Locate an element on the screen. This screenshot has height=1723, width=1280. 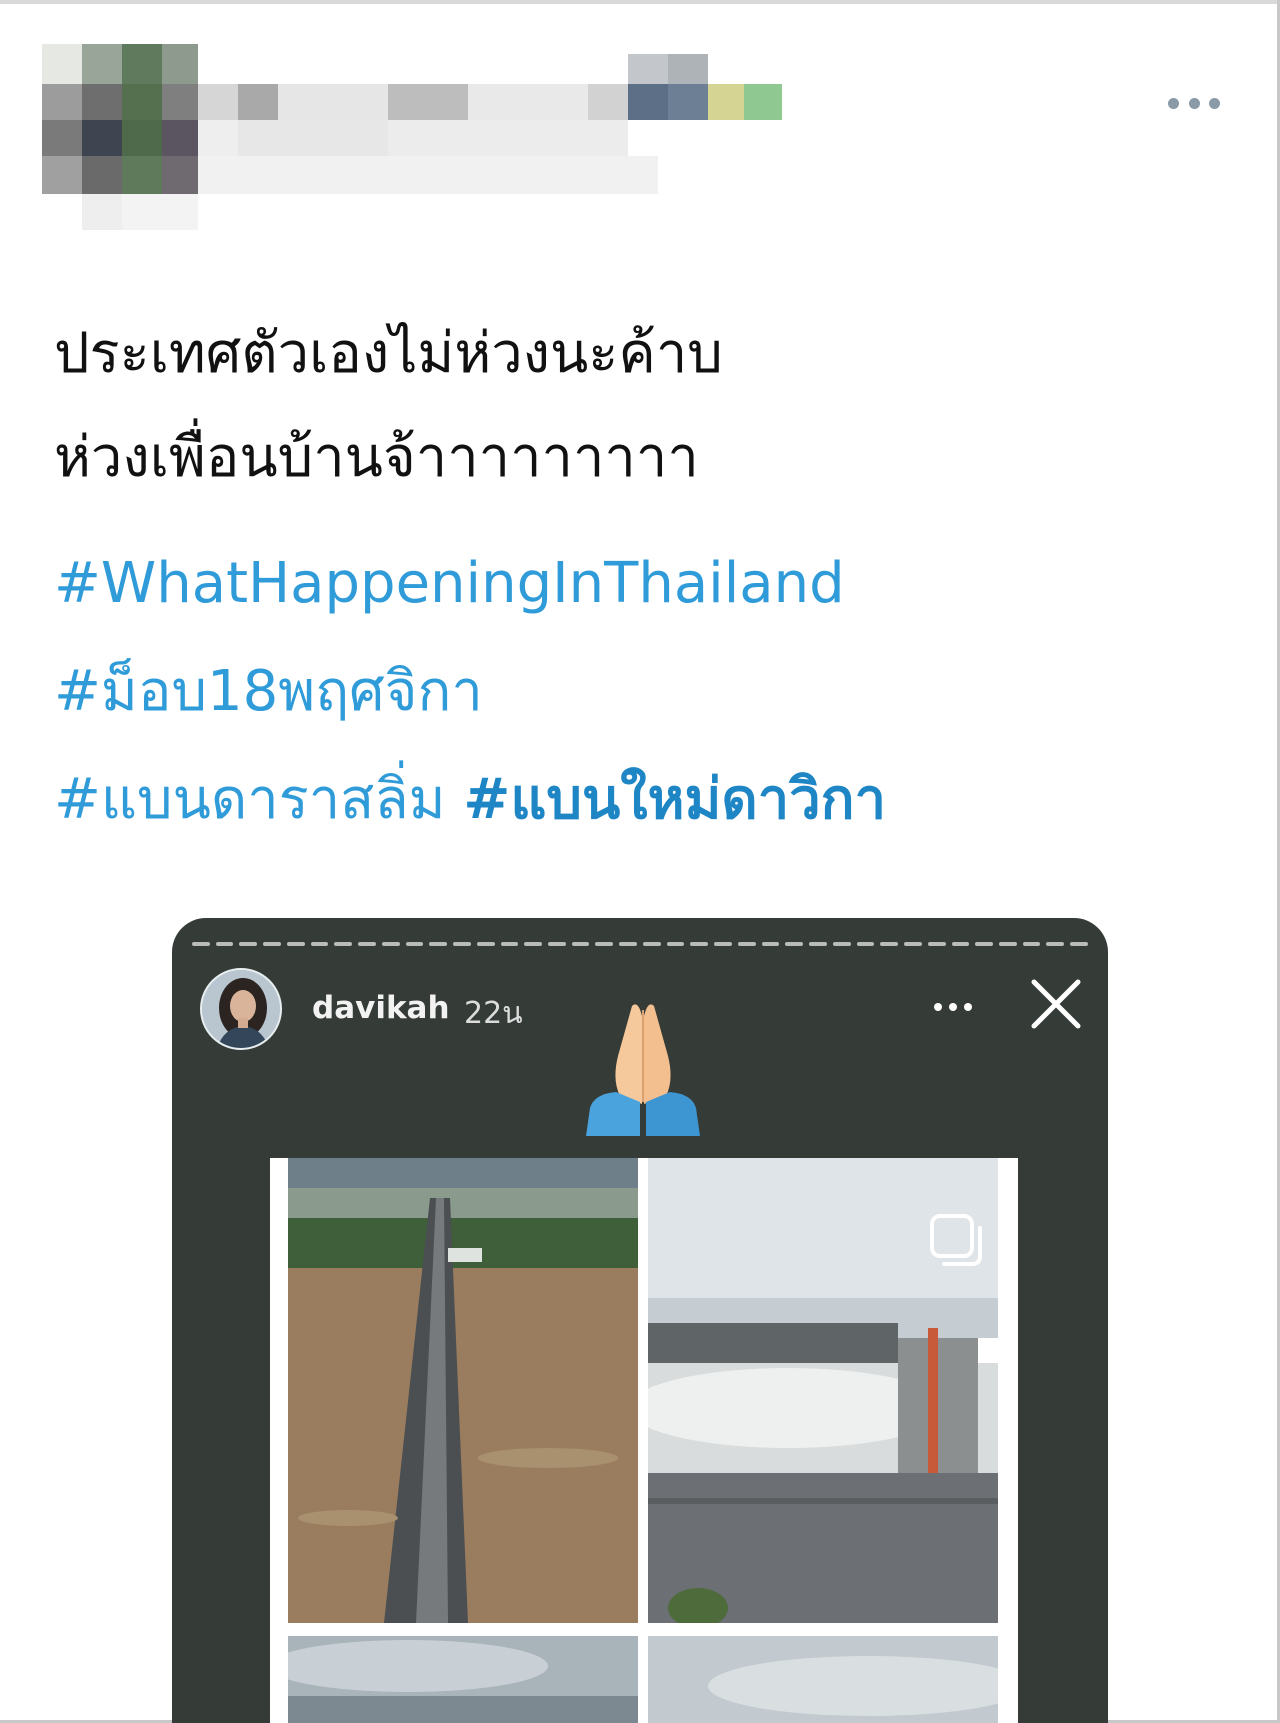
sky-water-photo is located at coordinates (463, 1679).